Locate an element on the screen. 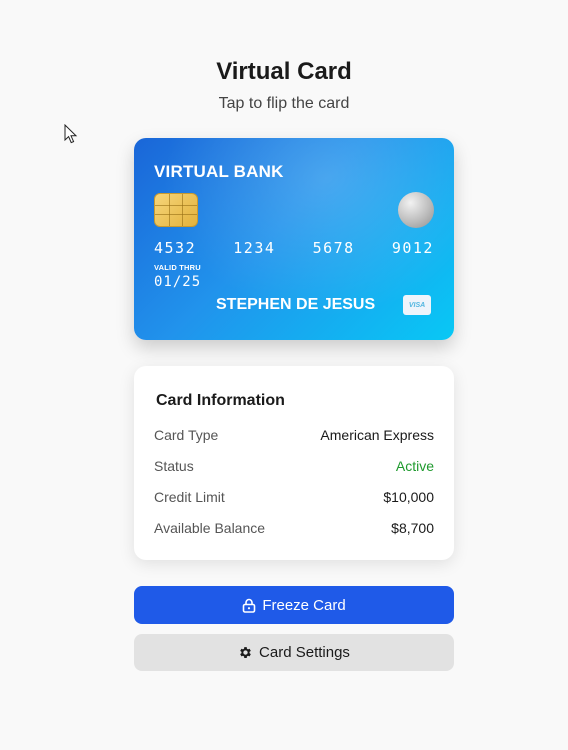 The image size is (568, 750). info-label: Status is located at coordinates (174, 466).